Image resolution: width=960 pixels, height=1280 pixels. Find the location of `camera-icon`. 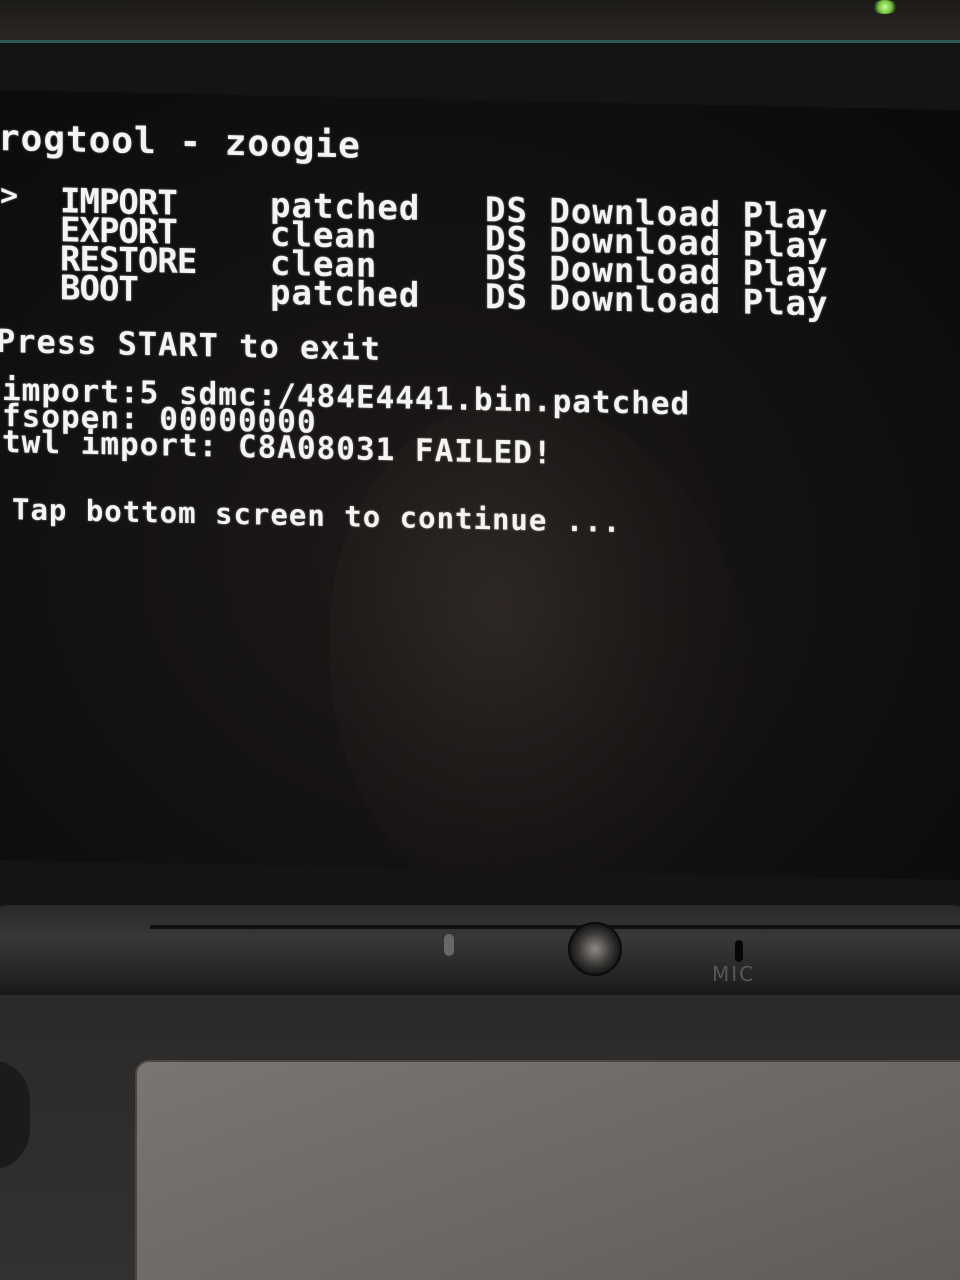

camera-icon is located at coordinates (595, 949).